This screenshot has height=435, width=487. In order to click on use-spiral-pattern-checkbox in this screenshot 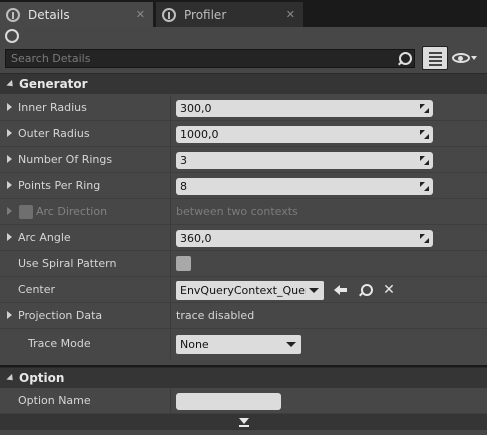, I will do `click(183, 263)`.